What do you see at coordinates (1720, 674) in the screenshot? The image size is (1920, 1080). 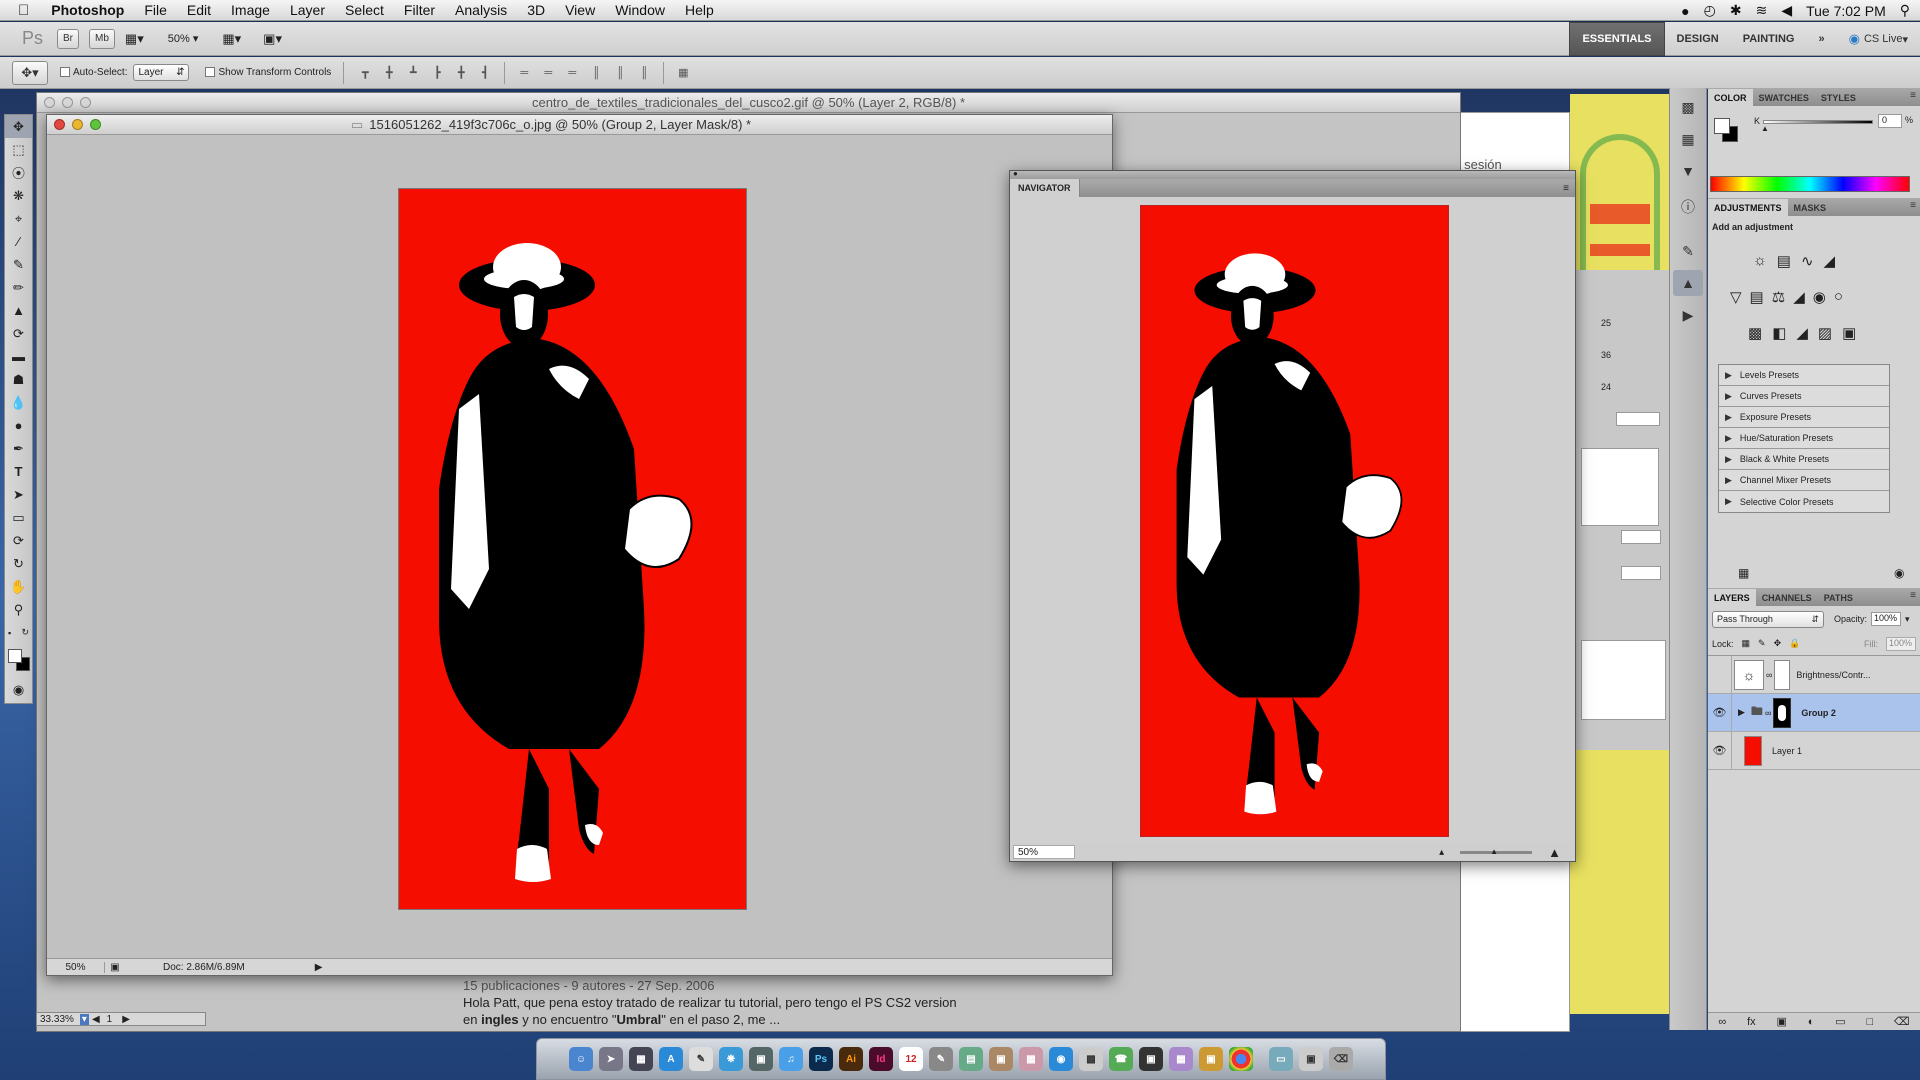 I see `visibility-toggle-empty` at bounding box center [1720, 674].